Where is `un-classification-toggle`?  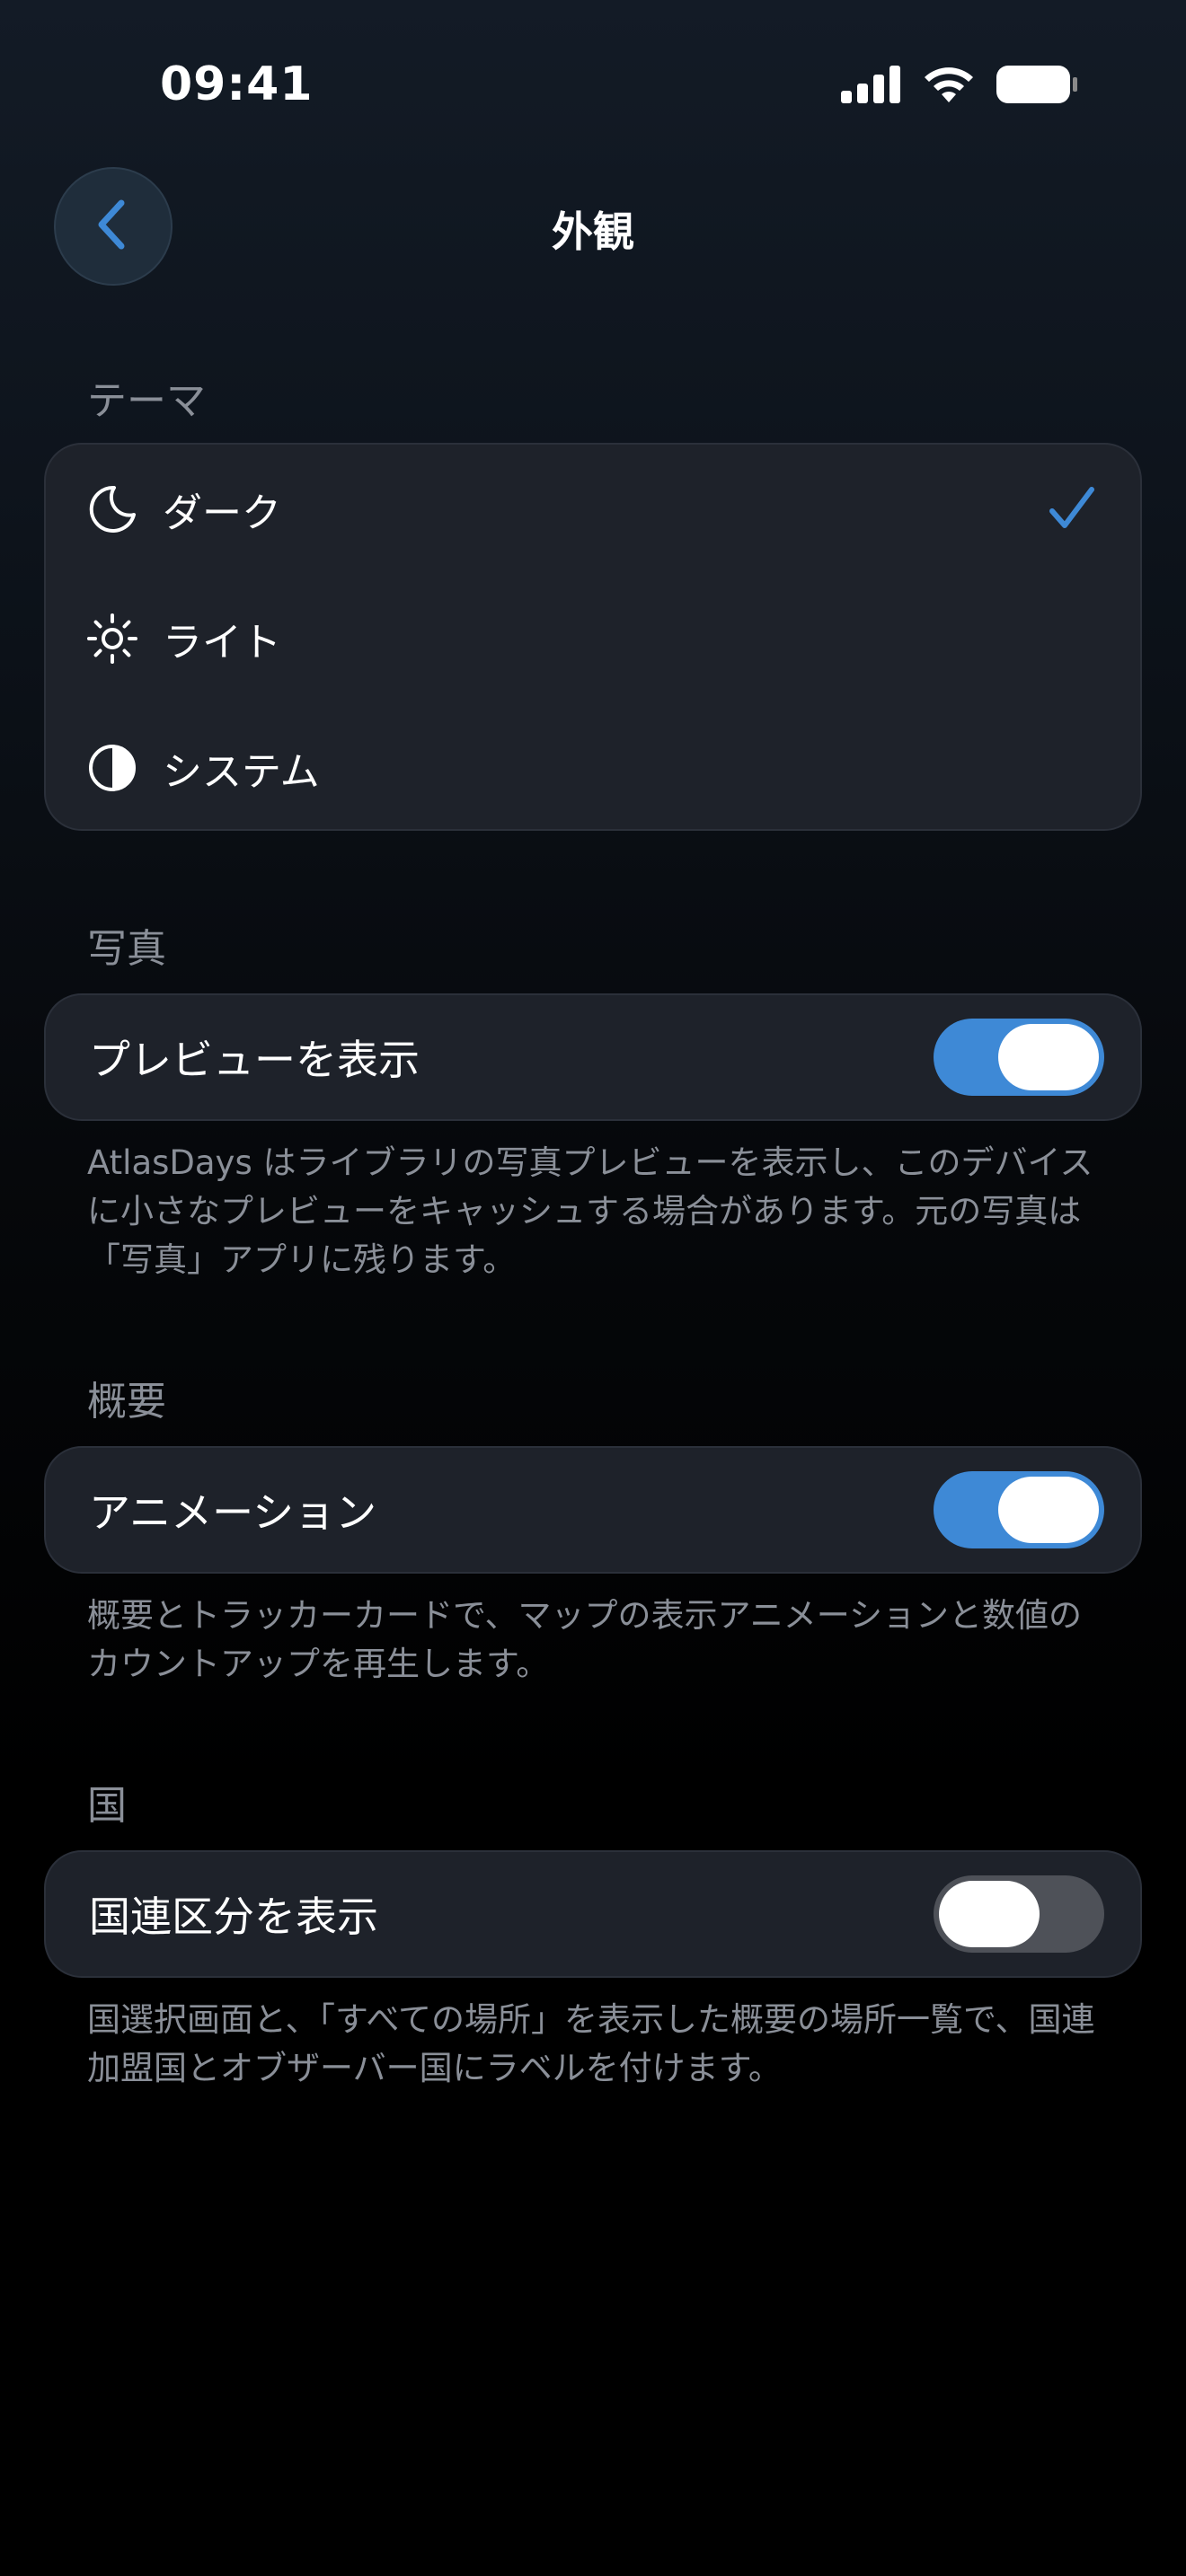 un-classification-toggle is located at coordinates (1019, 1914).